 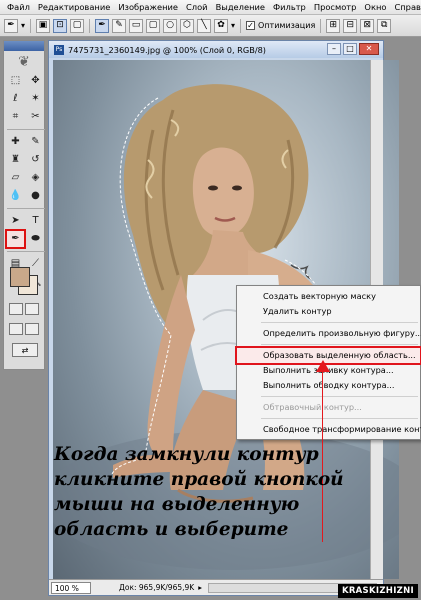 I want to click on optimize-label: Оптимизация, so click(x=287, y=25).